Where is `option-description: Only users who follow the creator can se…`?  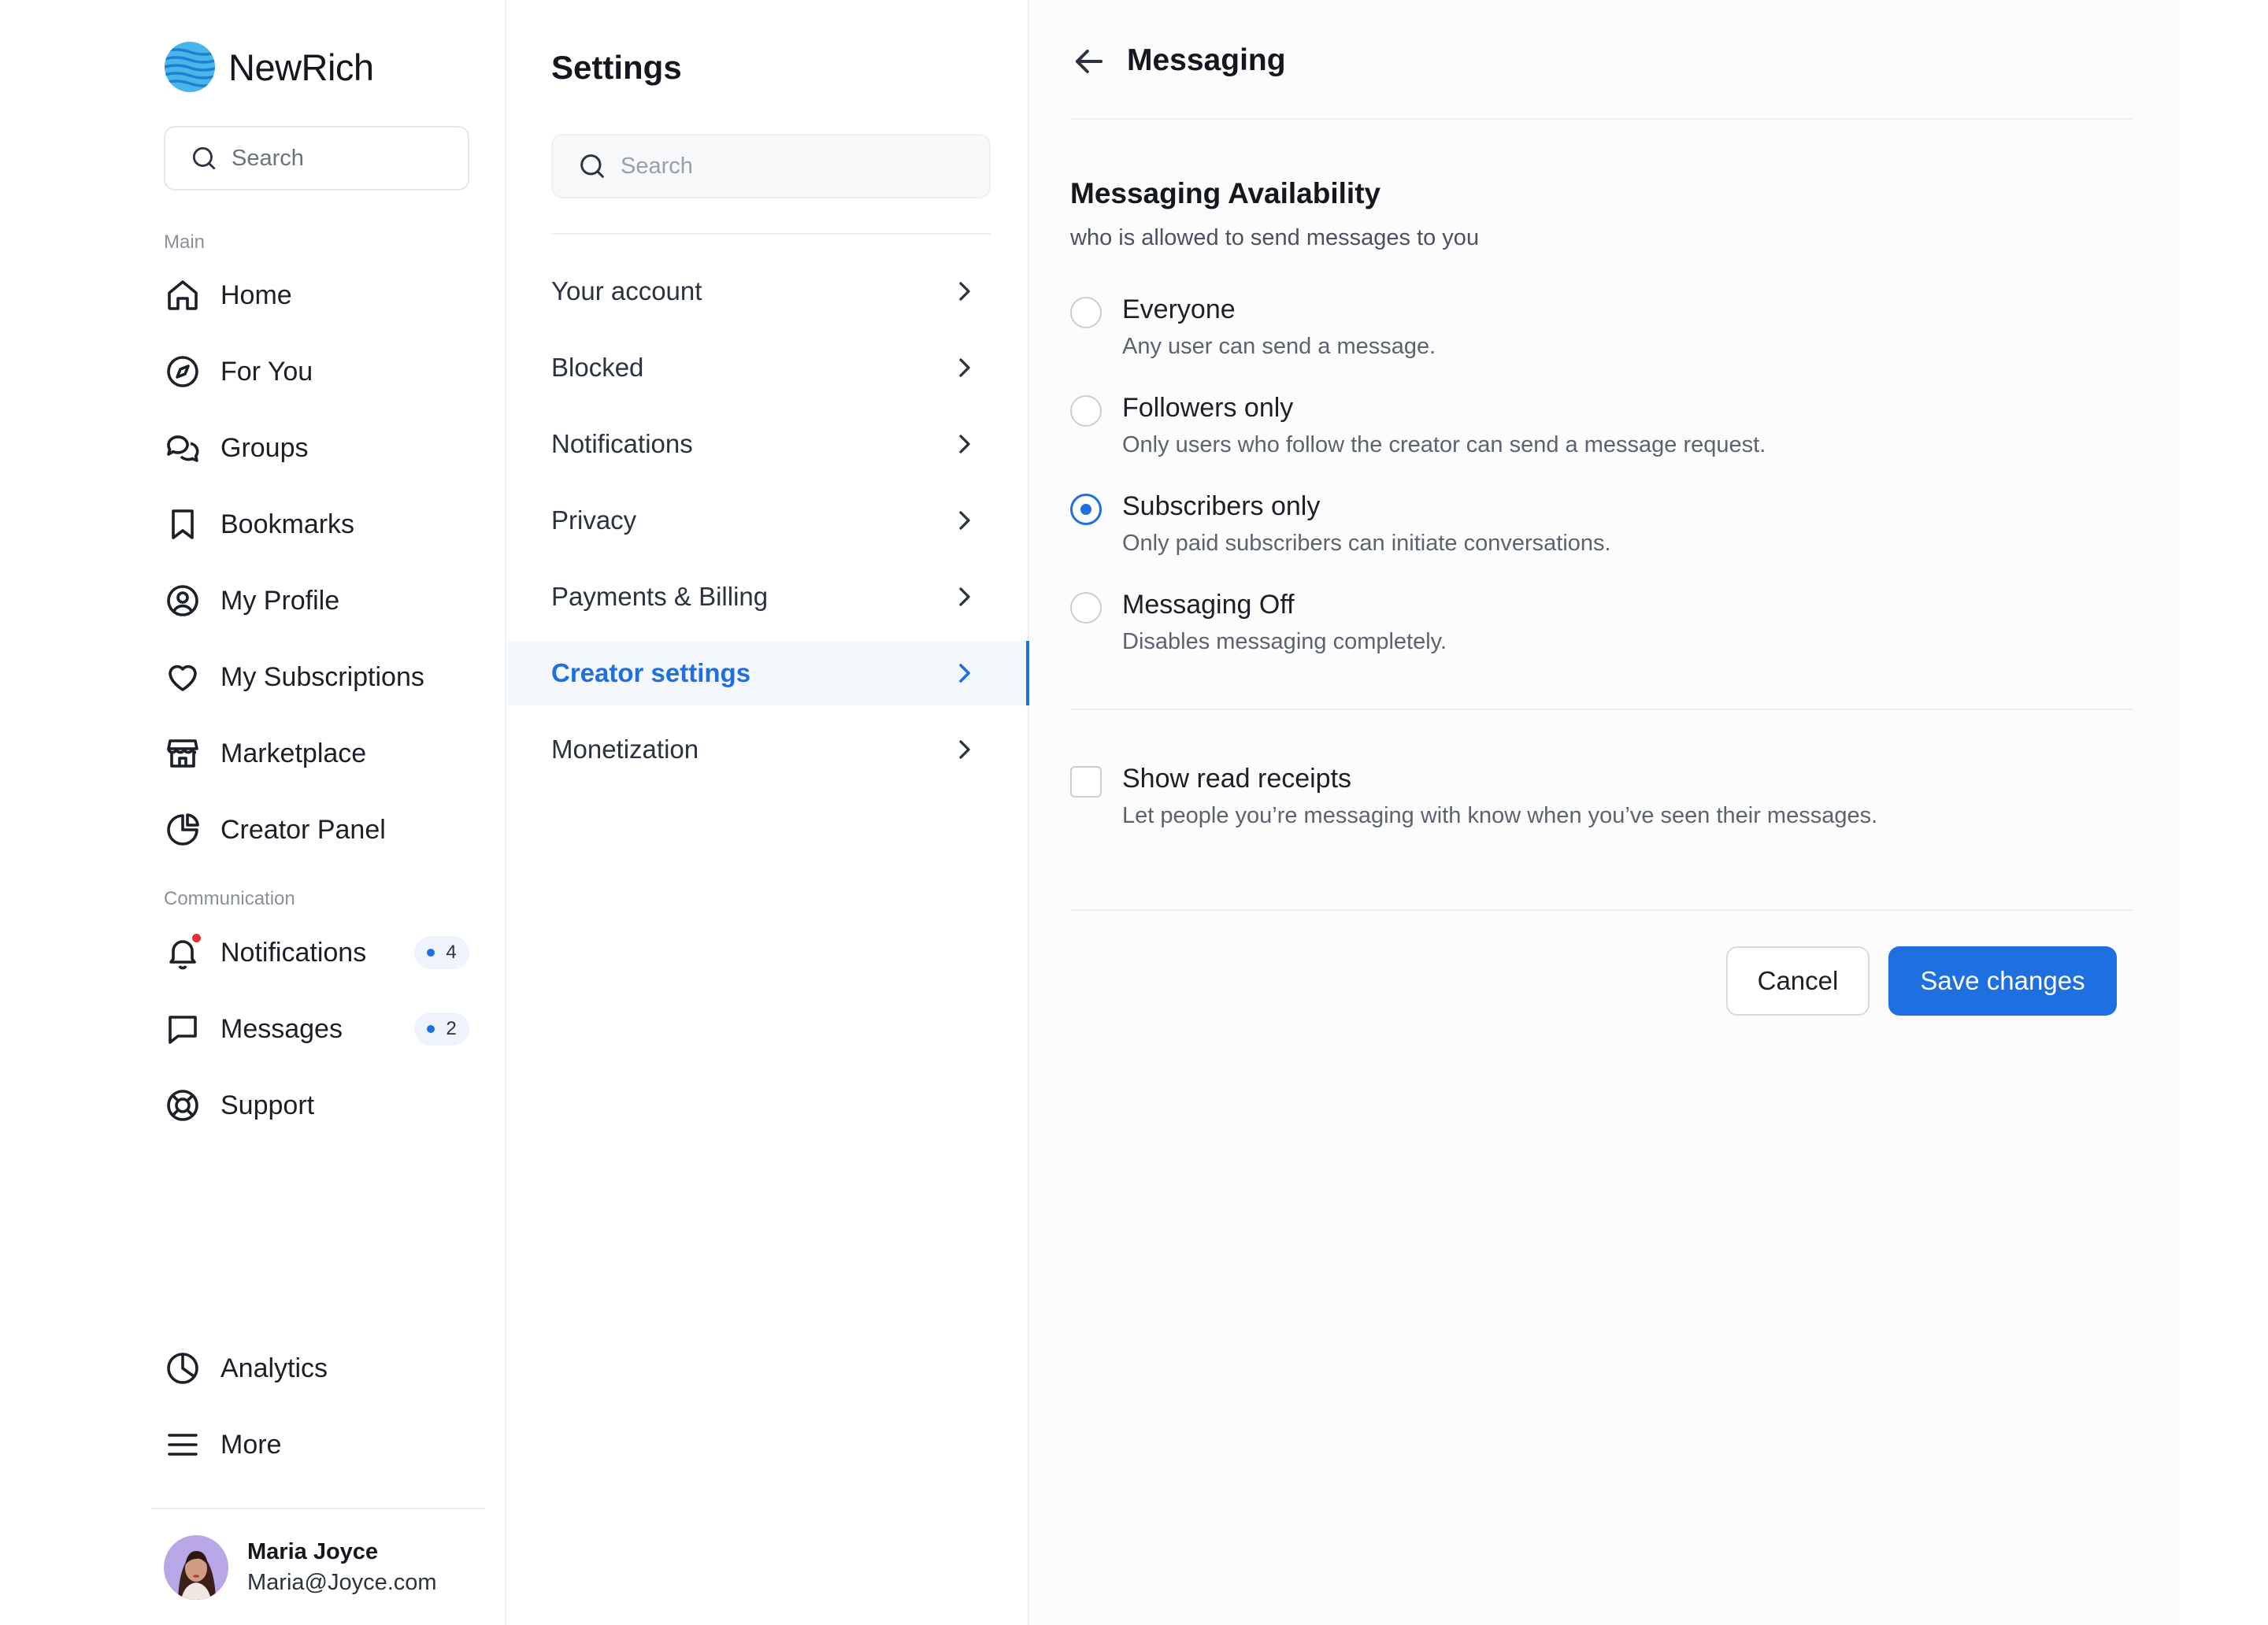
option-description: Only users who follow the creator can se… is located at coordinates (1444, 444).